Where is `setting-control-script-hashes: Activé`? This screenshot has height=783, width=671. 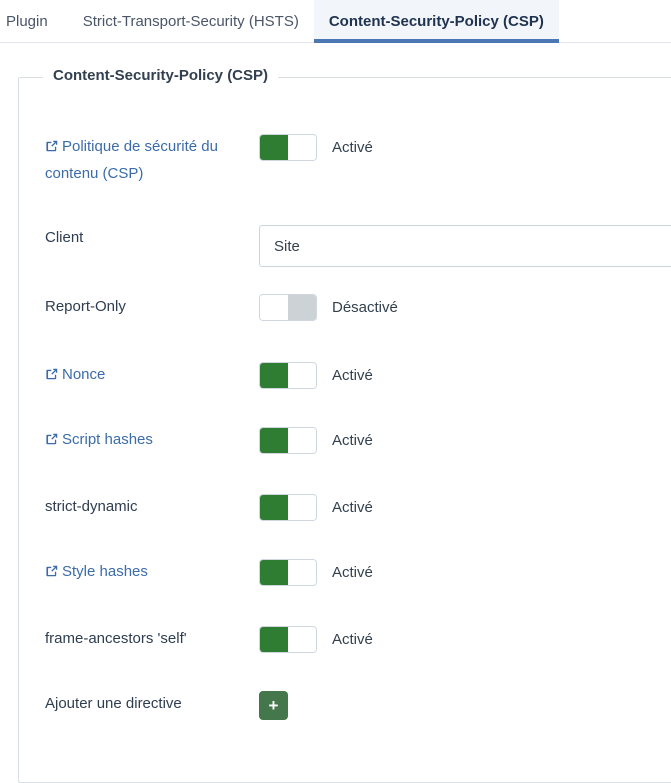
setting-control-script-hashes: Activé is located at coordinates (465, 440).